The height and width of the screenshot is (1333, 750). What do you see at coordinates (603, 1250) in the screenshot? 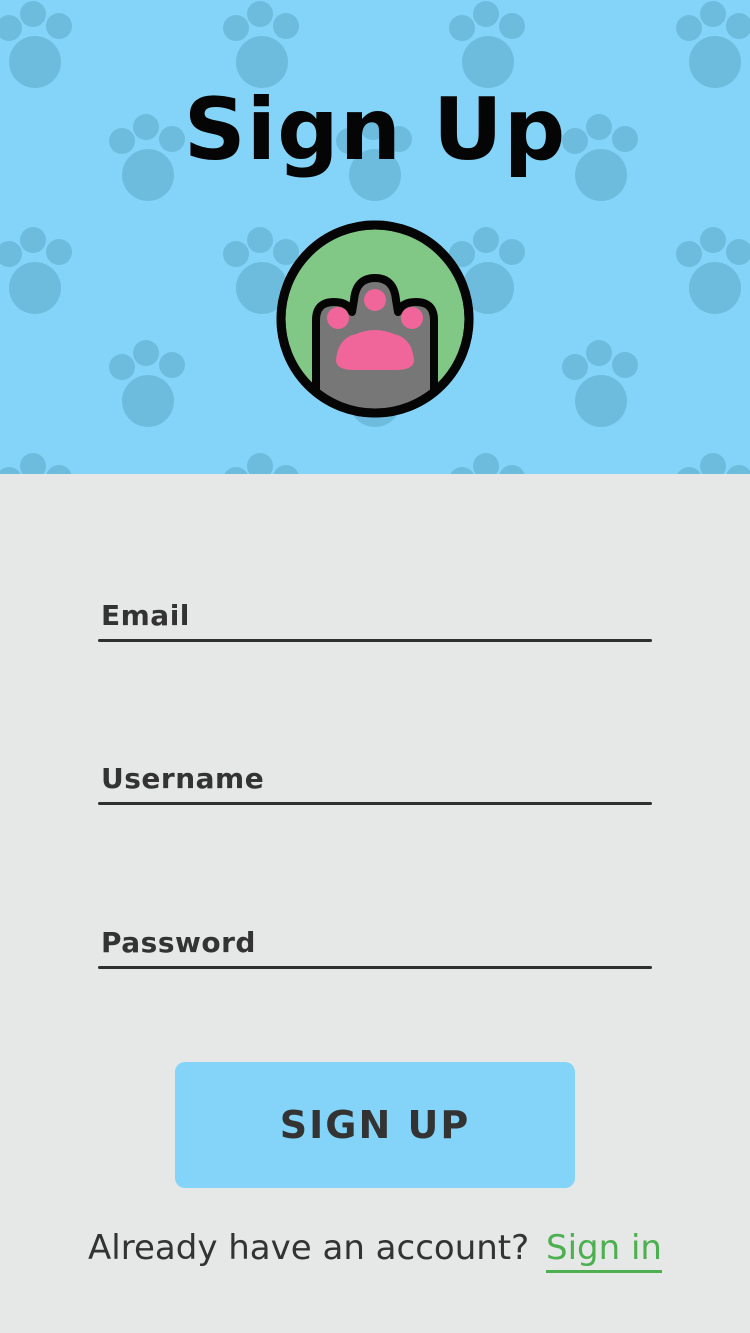
I see `sign-in-link: Sign in` at bounding box center [603, 1250].